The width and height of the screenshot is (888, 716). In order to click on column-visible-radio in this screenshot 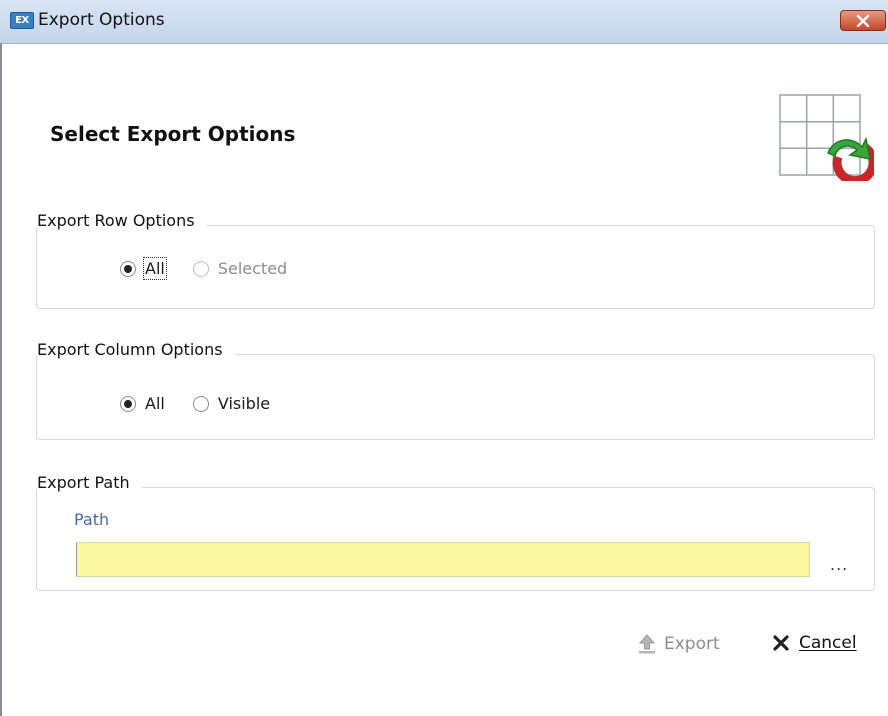, I will do `click(200, 403)`.